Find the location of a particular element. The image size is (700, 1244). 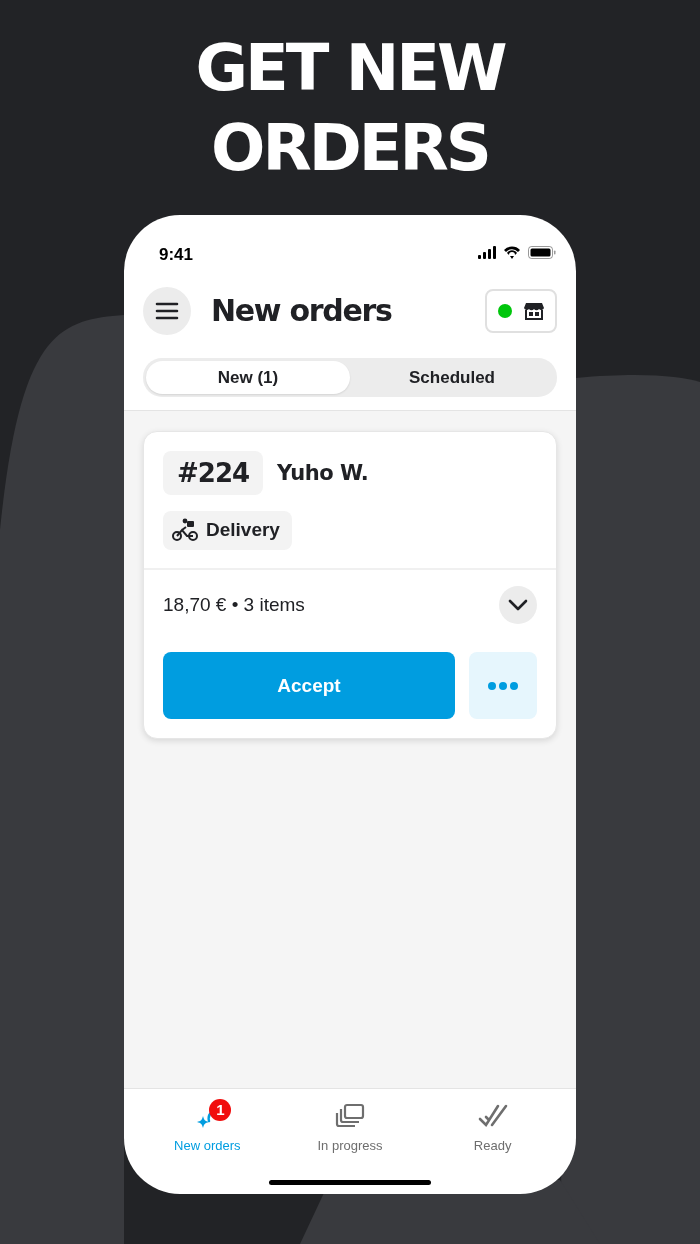

order-summary: 18,70 € • 3 items is located at coordinates (234, 605).